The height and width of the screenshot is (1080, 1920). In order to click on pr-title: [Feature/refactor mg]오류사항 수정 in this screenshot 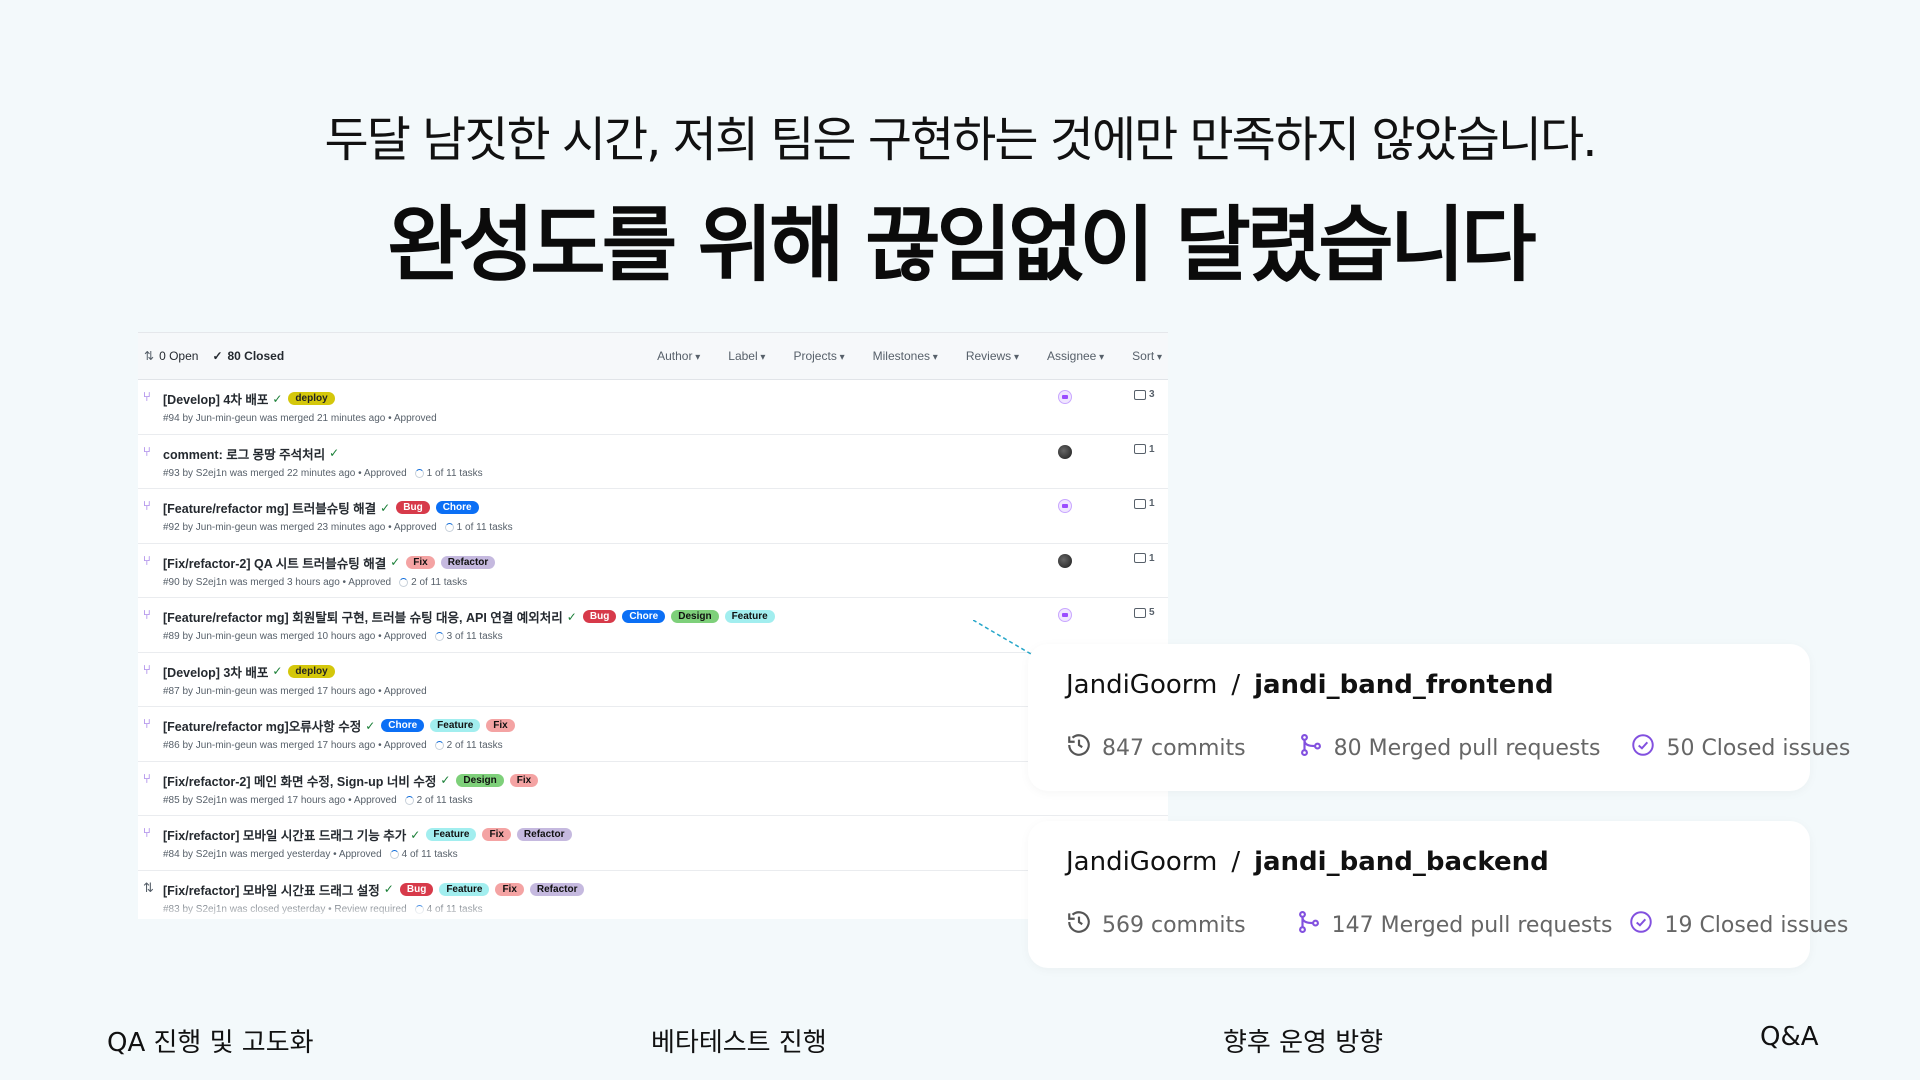, I will do `click(262, 725)`.